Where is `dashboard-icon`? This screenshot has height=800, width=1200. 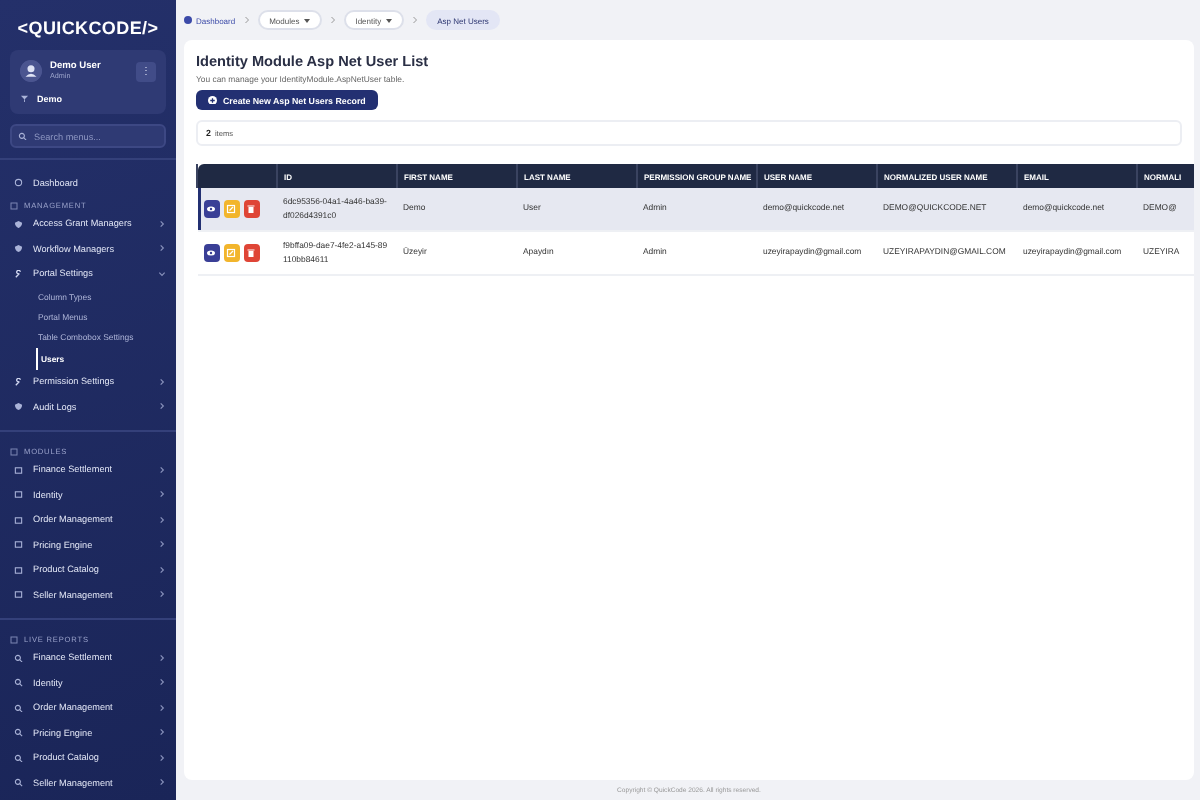 dashboard-icon is located at coordinates (18, 182).